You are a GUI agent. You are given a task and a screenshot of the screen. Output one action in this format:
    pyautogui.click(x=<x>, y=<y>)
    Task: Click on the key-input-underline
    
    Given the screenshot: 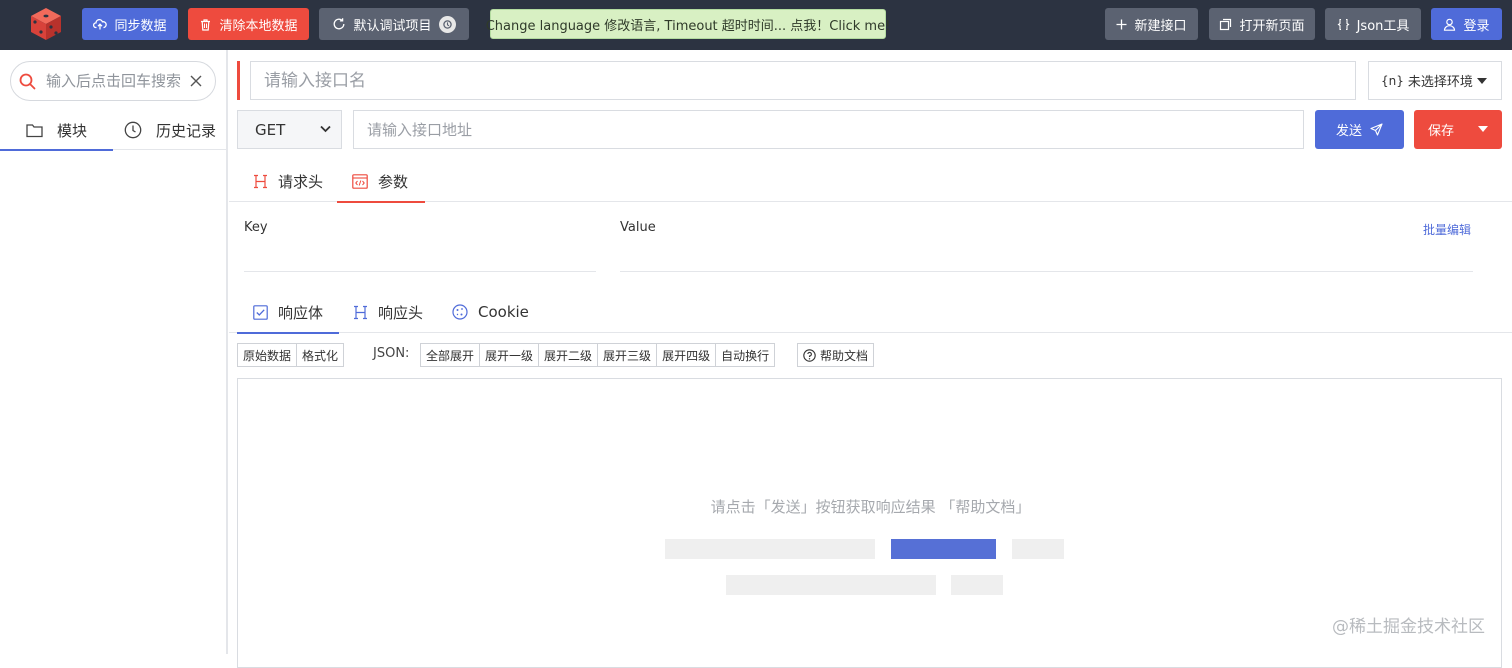 What is the action you would take?
    pyautogui.click(x=420, y=271)
    